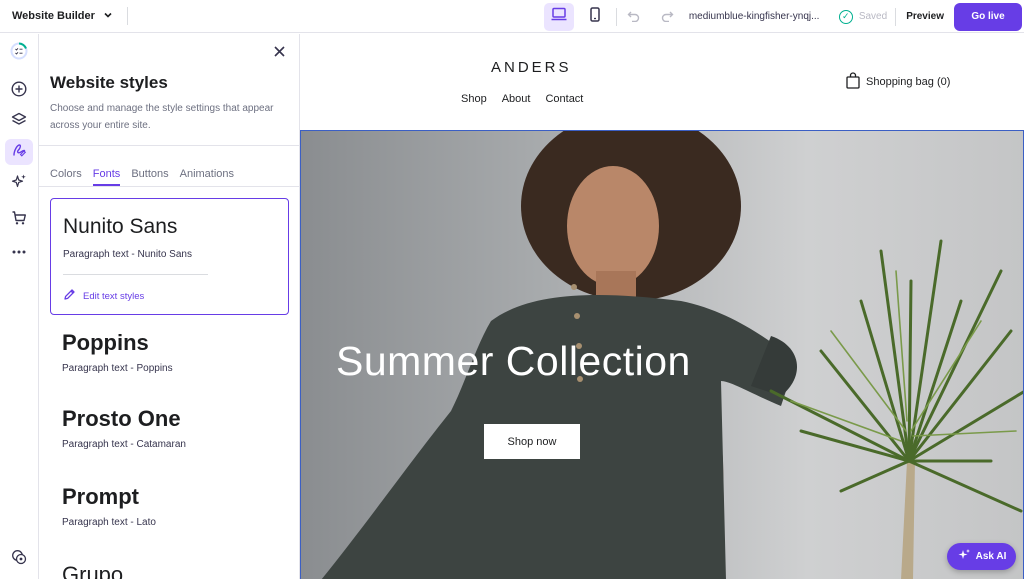  I want to click on nav-contact: Contact, so click(564, 99).